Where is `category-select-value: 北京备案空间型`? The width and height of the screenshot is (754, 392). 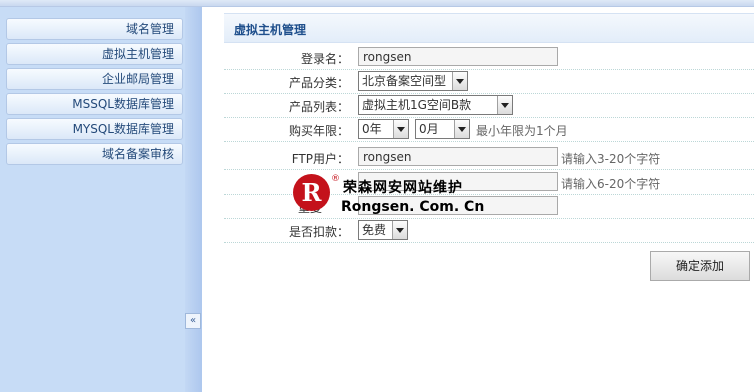 category-select-value: 北京备案空间型 is located at coordinates (404, 81).